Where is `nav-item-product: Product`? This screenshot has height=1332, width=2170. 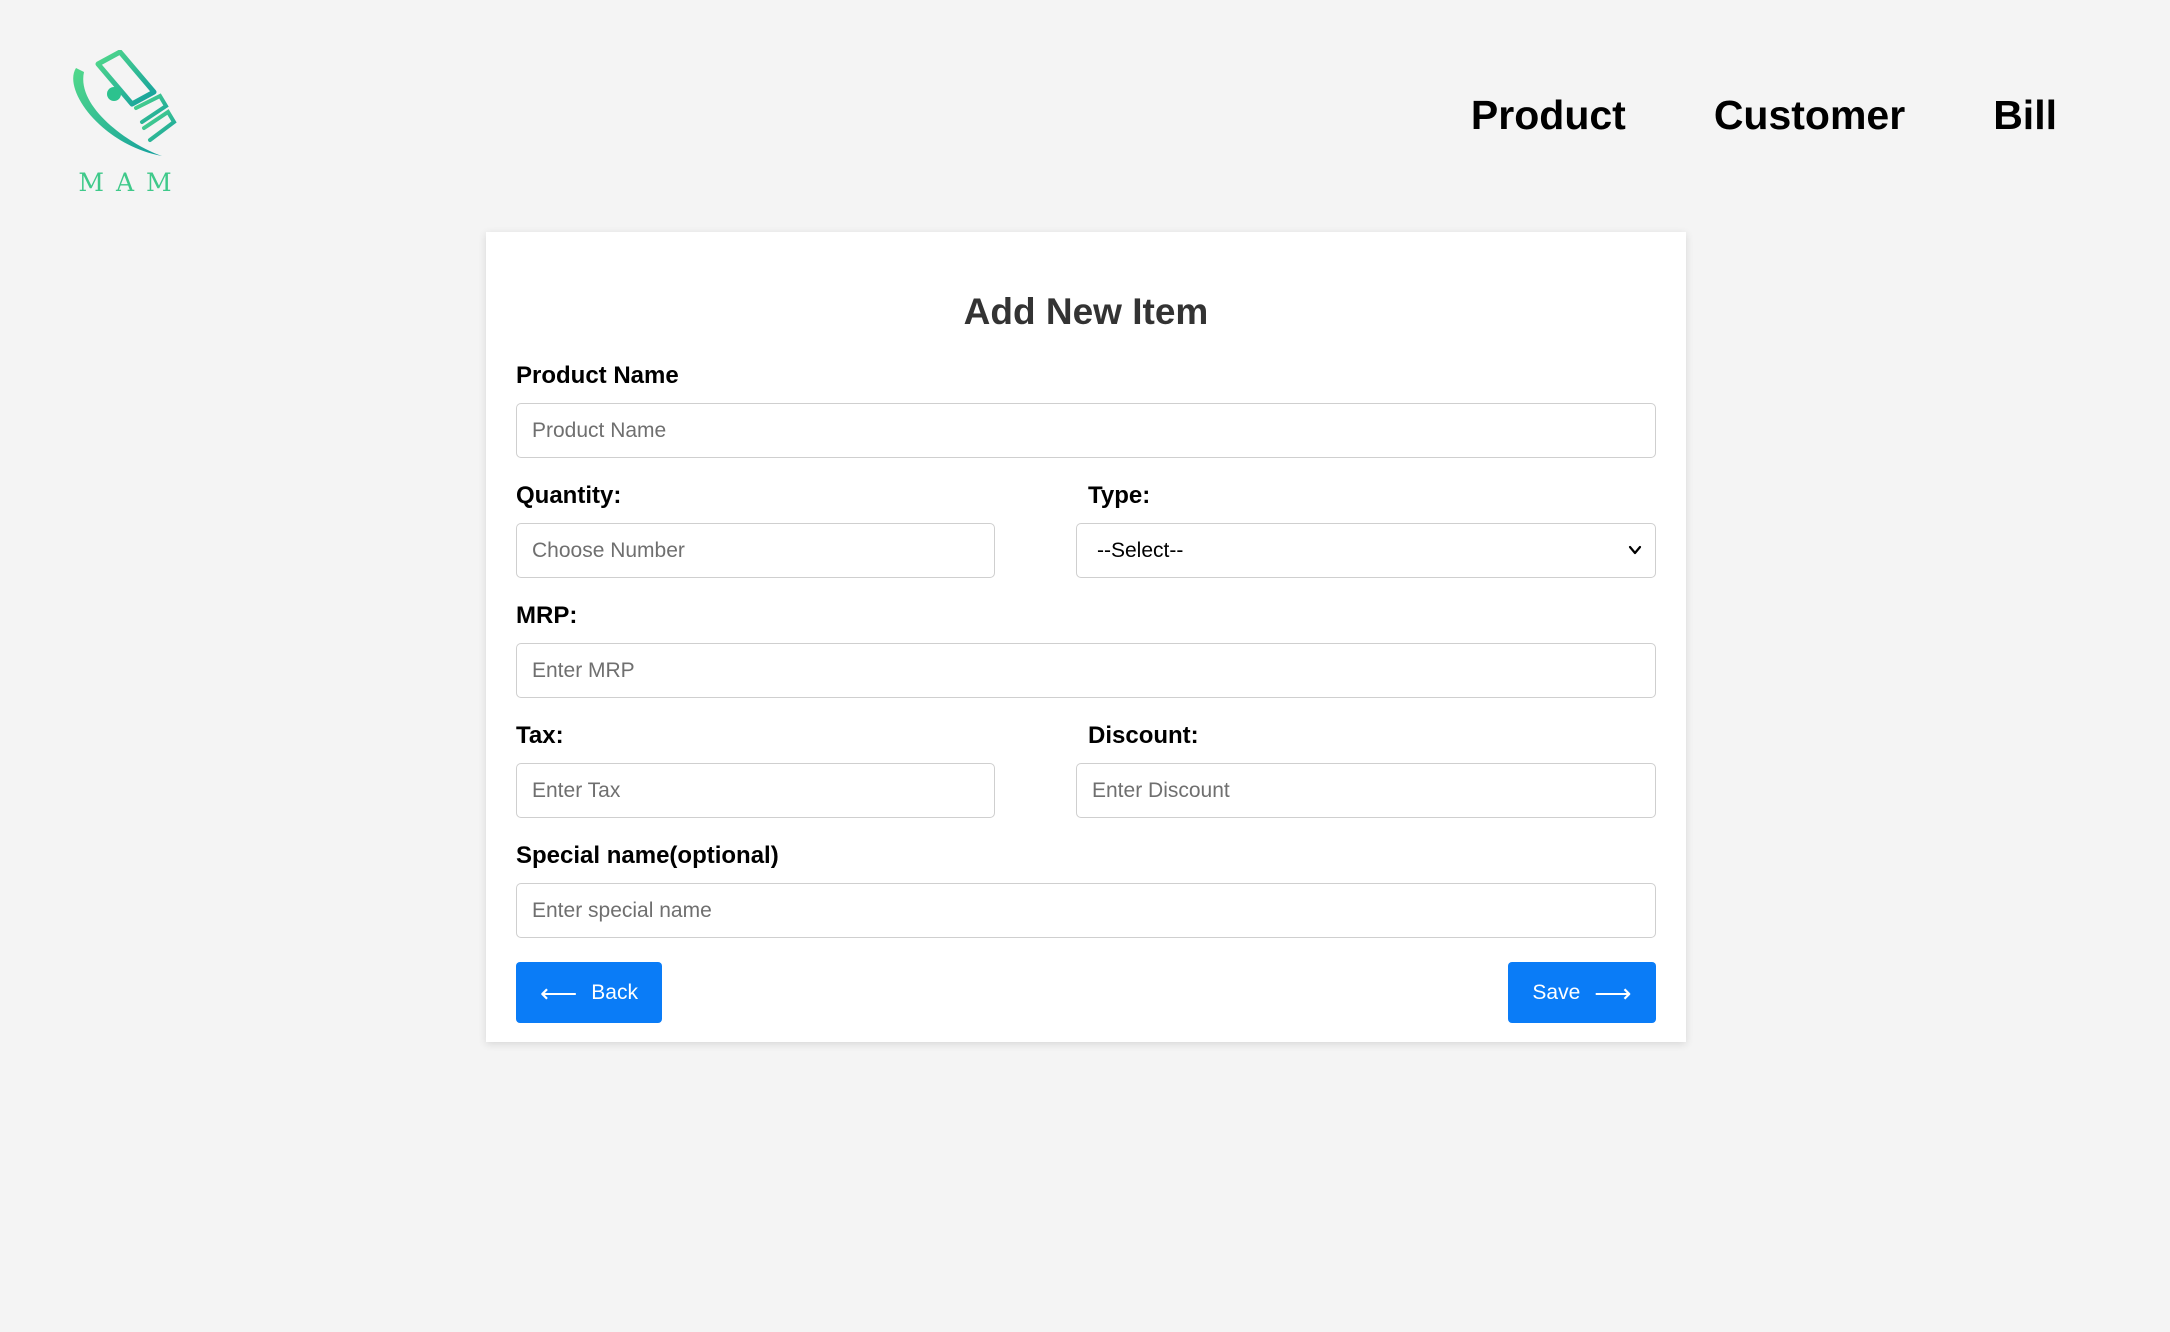
nav-item-product: Product is located at coordinates (1548, 115).